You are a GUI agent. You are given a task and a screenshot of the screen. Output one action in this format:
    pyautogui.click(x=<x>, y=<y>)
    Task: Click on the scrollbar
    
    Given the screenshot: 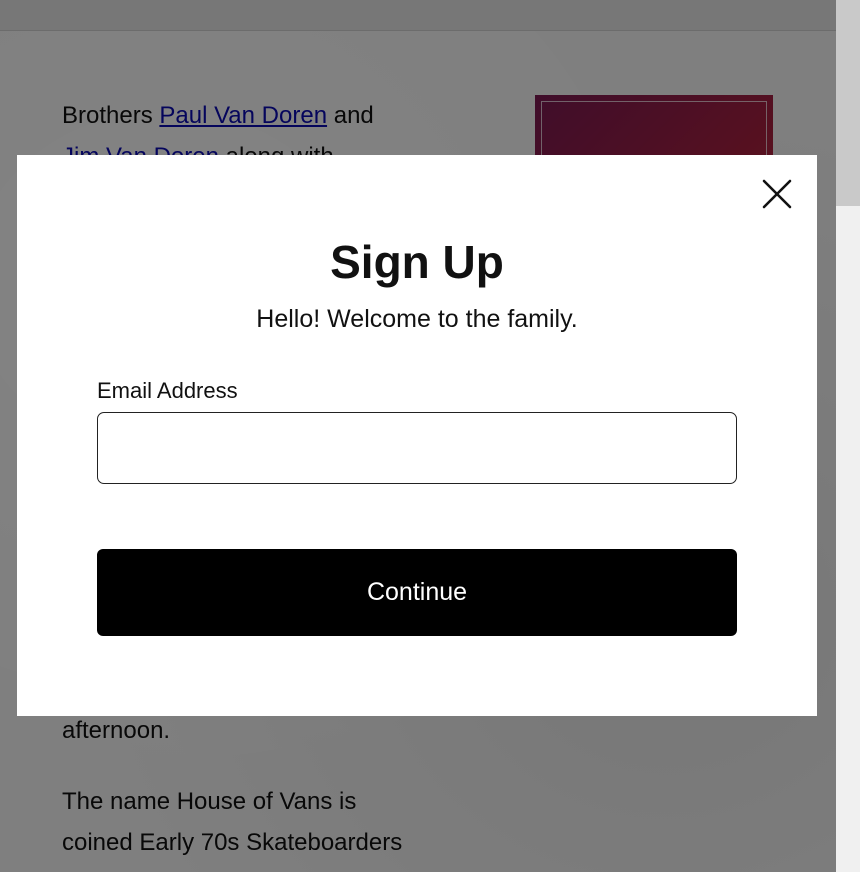 What is the action you would take?
    pyautogui.click(x=848, y=436)
    